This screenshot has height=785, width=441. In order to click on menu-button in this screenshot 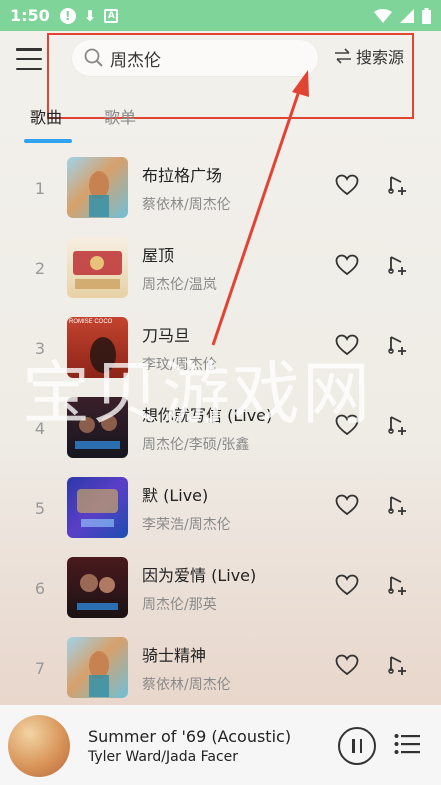, I will do `click(29, 59)`.